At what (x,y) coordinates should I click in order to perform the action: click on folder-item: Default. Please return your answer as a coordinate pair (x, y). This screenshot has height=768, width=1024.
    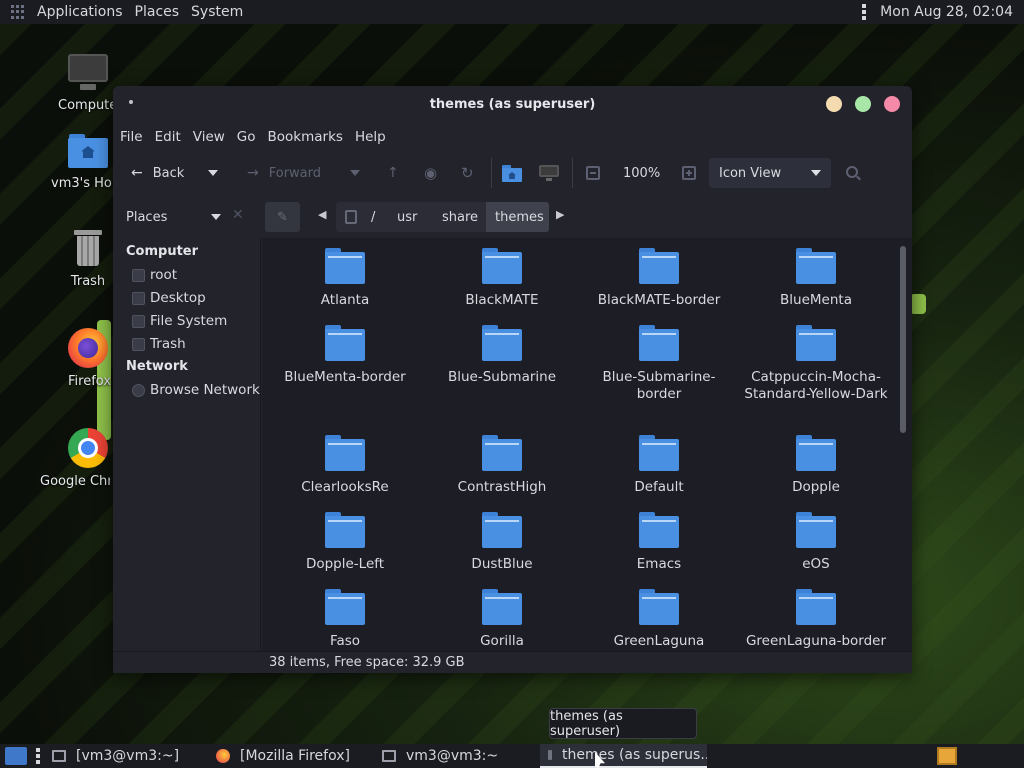
    Looking at the image, I should click on (659, 465).